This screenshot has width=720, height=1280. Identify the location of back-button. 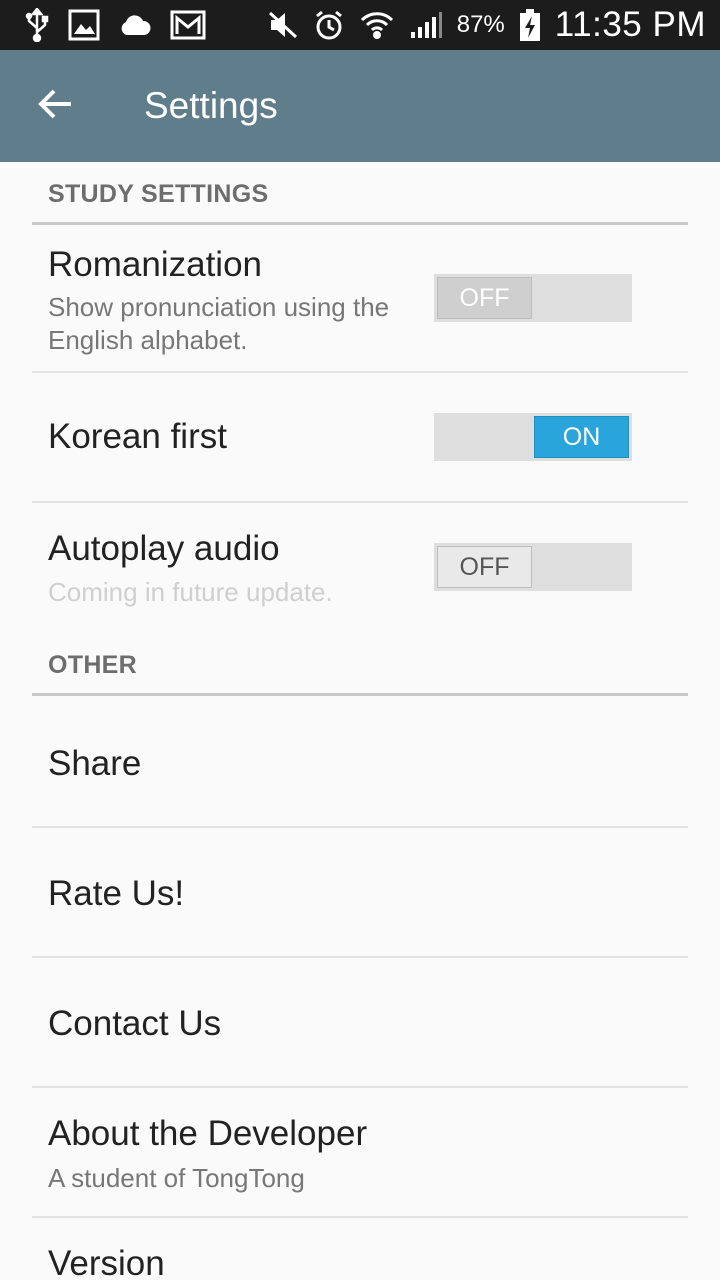
(56, 106).